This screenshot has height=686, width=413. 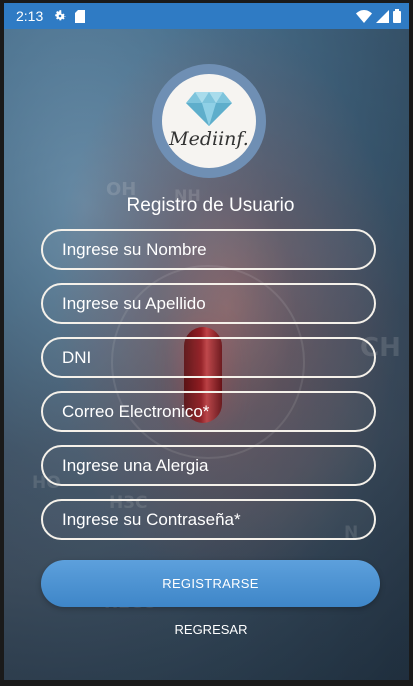 I want to click on page-title: Registro de Usuario, so click(x=210, y=205).